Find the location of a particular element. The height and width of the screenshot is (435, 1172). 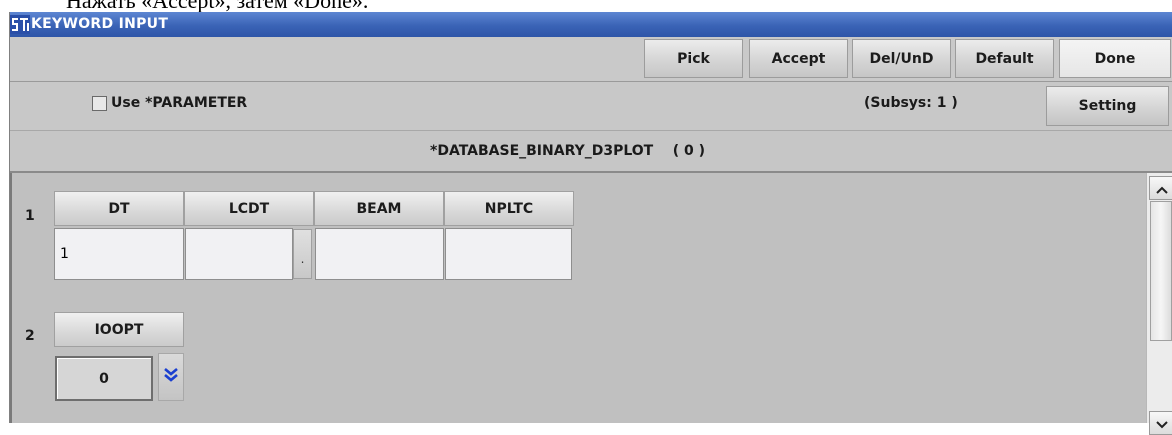

pick-button: Pick is located at coordinates (693, 58).